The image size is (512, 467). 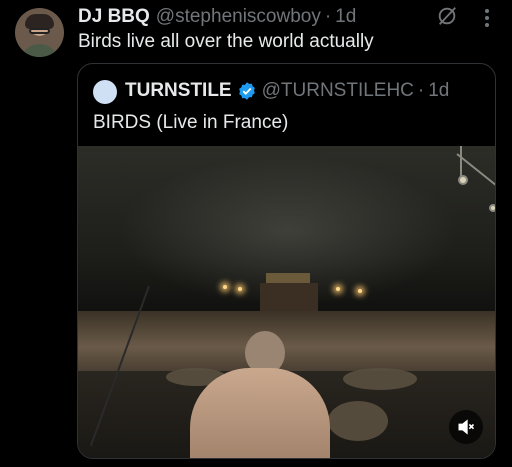 What do you see at coordinates (338, 91) in the screenshot?
I see `quoted-author-handle: @TURNSTILEHC` at bounding box center [338, 91].